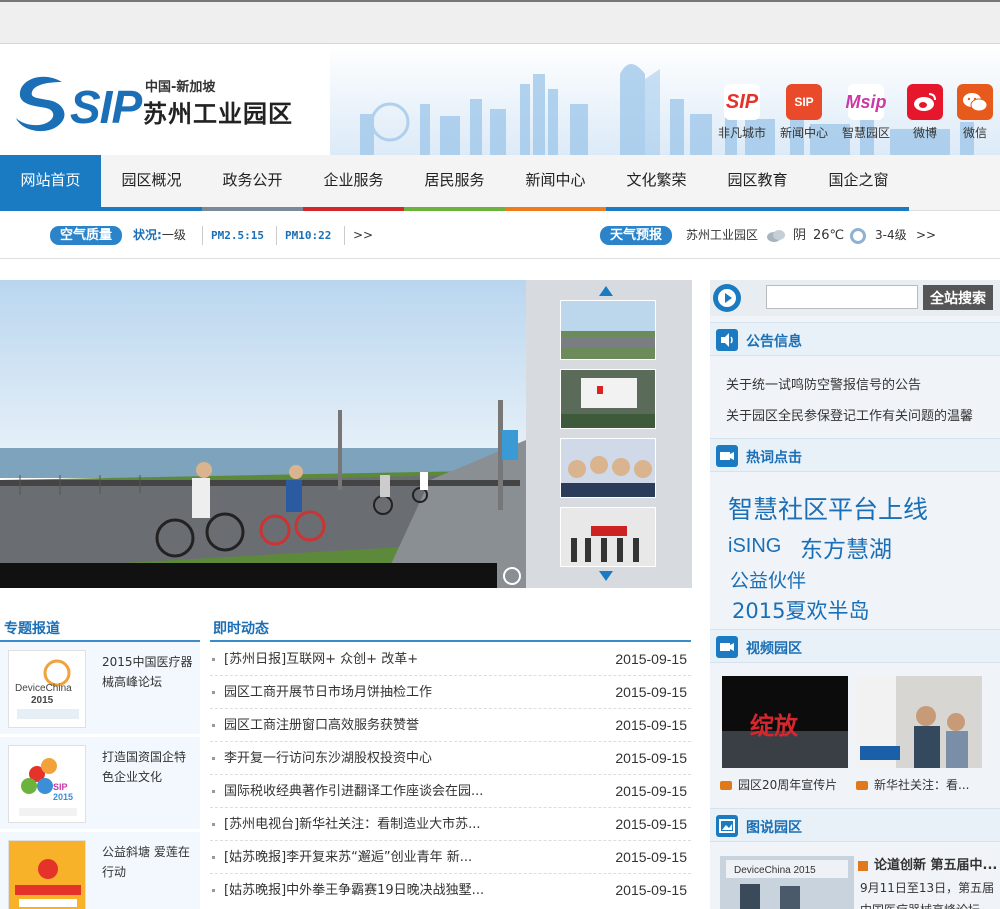  I want to click on topics-title: 专题报道, so click(32, 629).